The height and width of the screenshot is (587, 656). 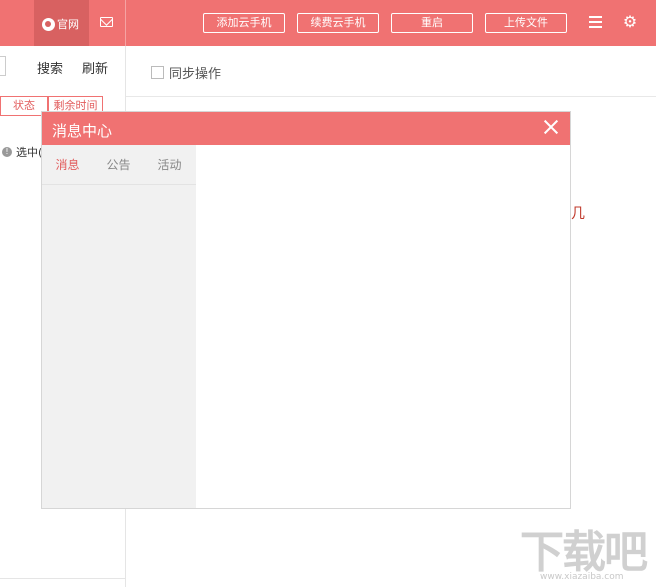 What do you see at coordinates (63, 578) in the screenshot?
I see `left-panel-bottom-divider` at bounding box center [63, 578].